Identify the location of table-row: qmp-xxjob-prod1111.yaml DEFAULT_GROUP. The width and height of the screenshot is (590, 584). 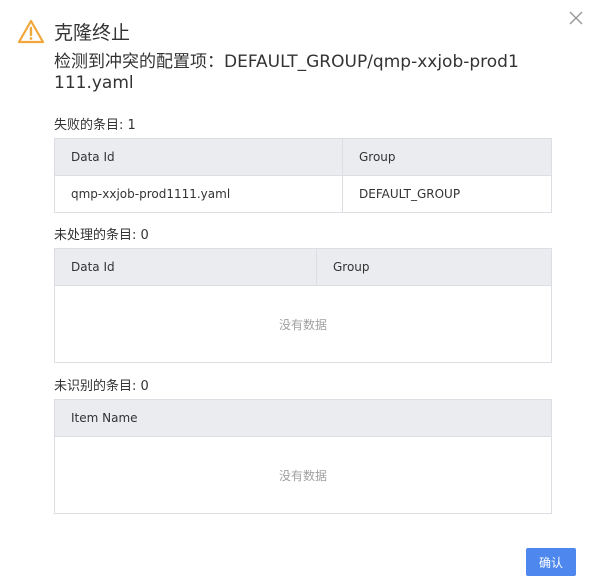
(303, 194).